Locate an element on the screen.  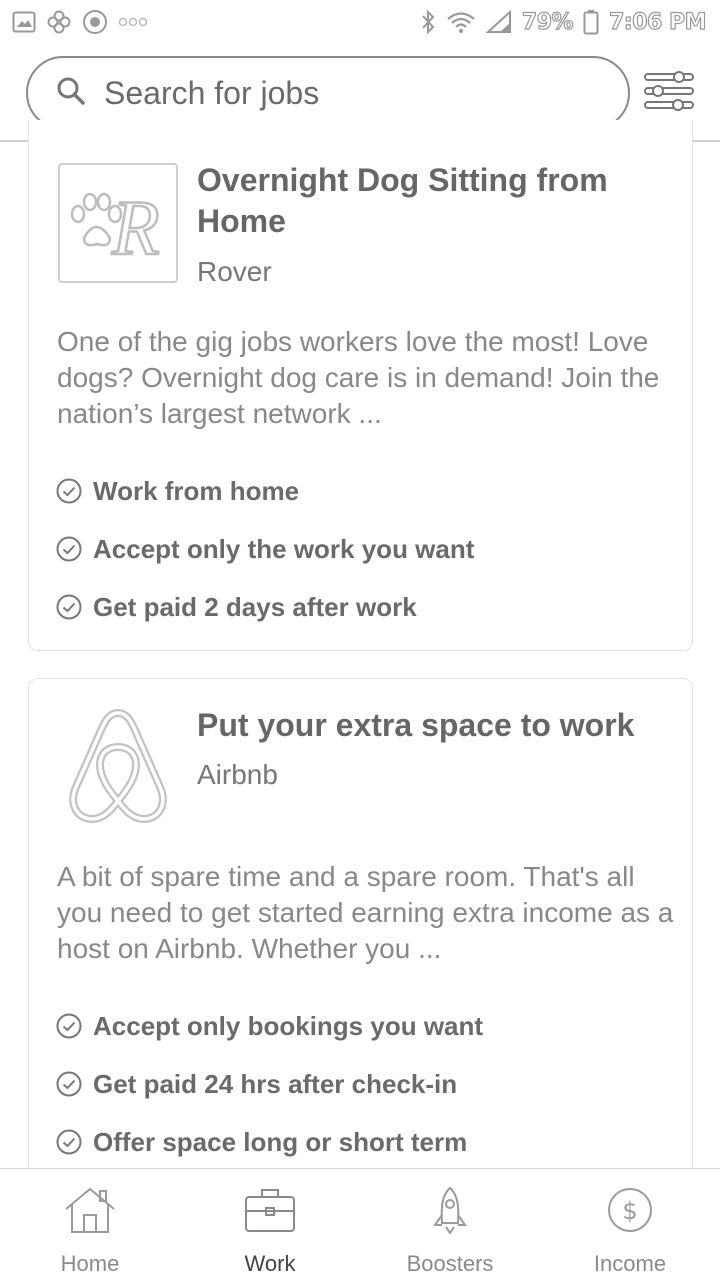
battery-percent: 79% is located at coordinates (547, 22).